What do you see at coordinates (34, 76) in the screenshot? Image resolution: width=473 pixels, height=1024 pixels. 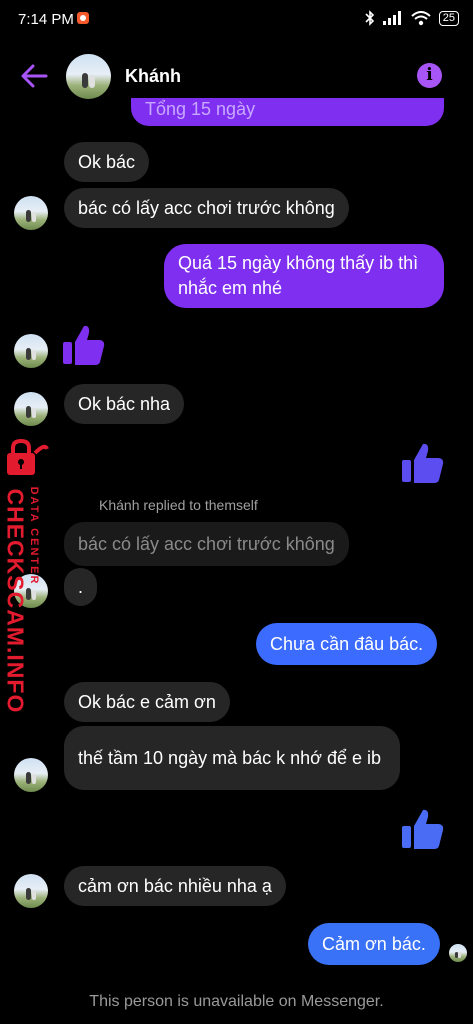 I see `back-arrow-icon` at bounding box center [34, 76].